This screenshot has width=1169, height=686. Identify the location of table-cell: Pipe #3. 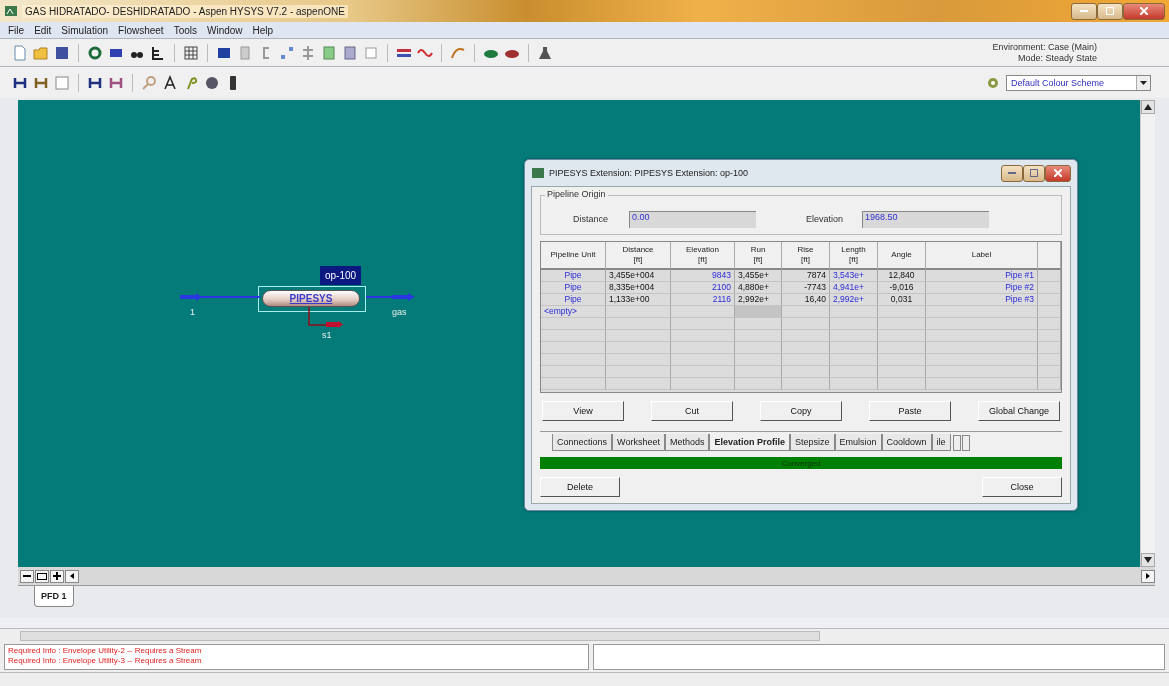
(982, 300).